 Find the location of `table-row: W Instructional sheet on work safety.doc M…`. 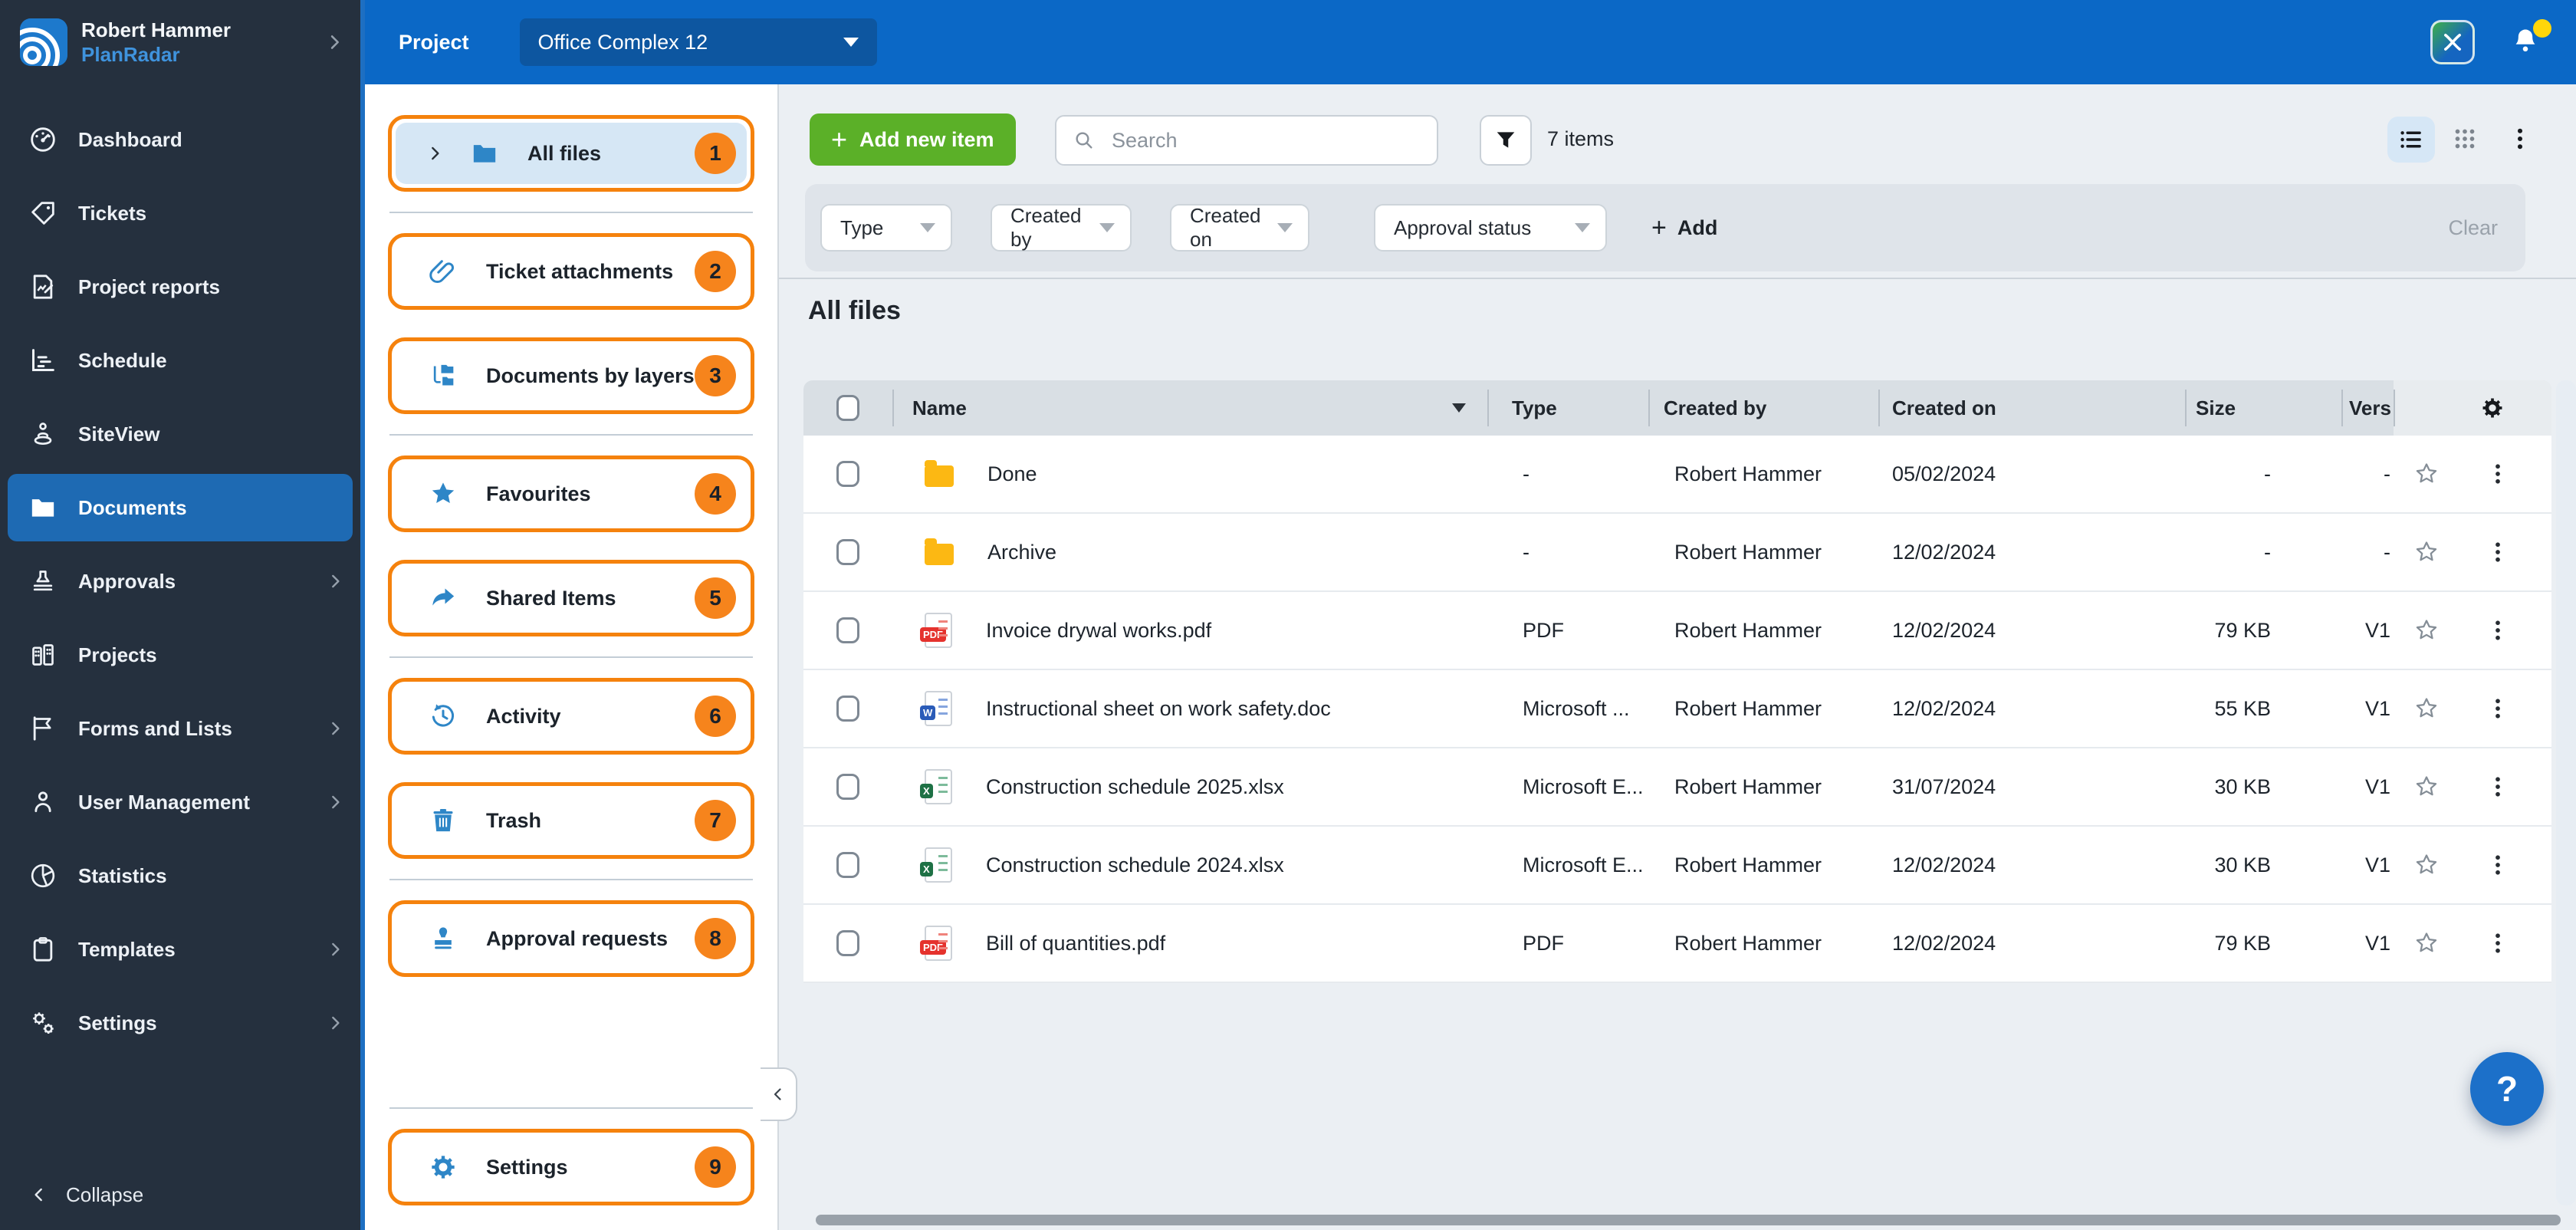

table-row: W Instructional sheet on work safety.doc M… is located at coordinates (1677, 709).